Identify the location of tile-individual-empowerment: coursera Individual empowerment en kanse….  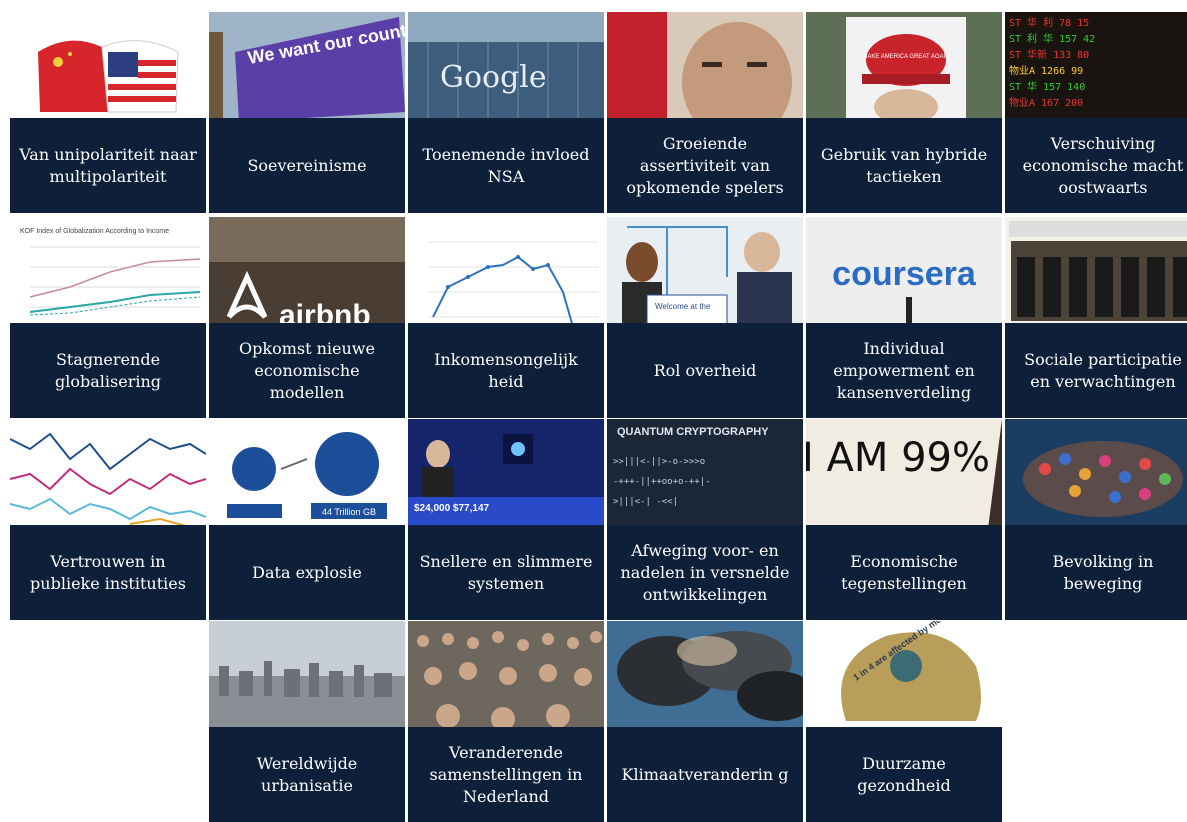
(904, 317).